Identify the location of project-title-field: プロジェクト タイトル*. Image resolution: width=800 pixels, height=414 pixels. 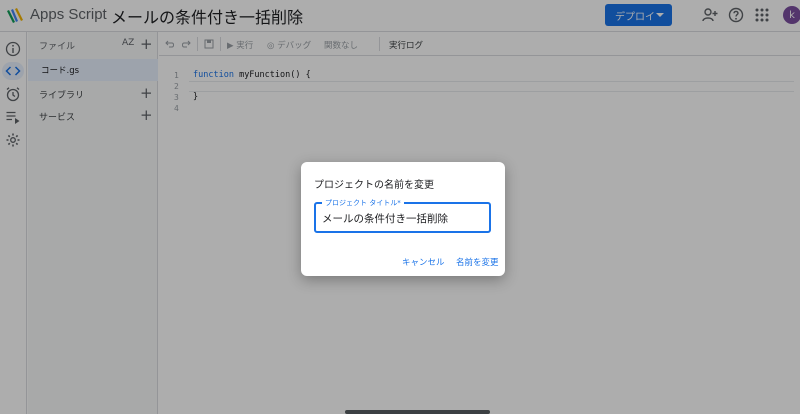
(402, 215).